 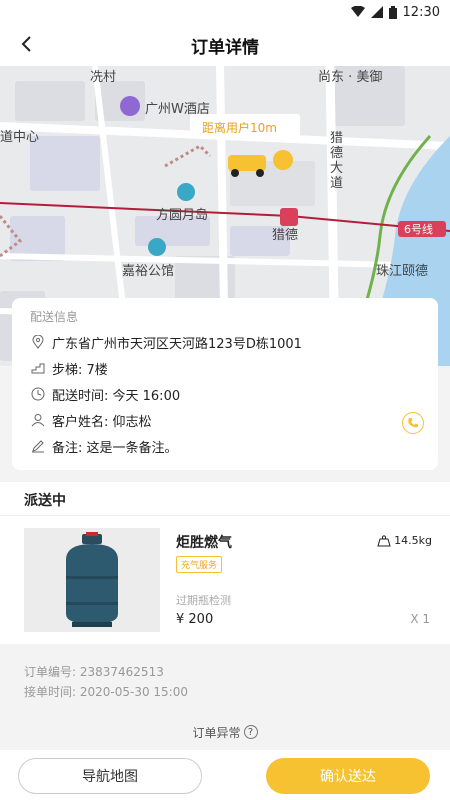 What do you see at coordinates (38, 368) in the screenshot?
I see `stairs-icon` at bounding box center [38, 368].